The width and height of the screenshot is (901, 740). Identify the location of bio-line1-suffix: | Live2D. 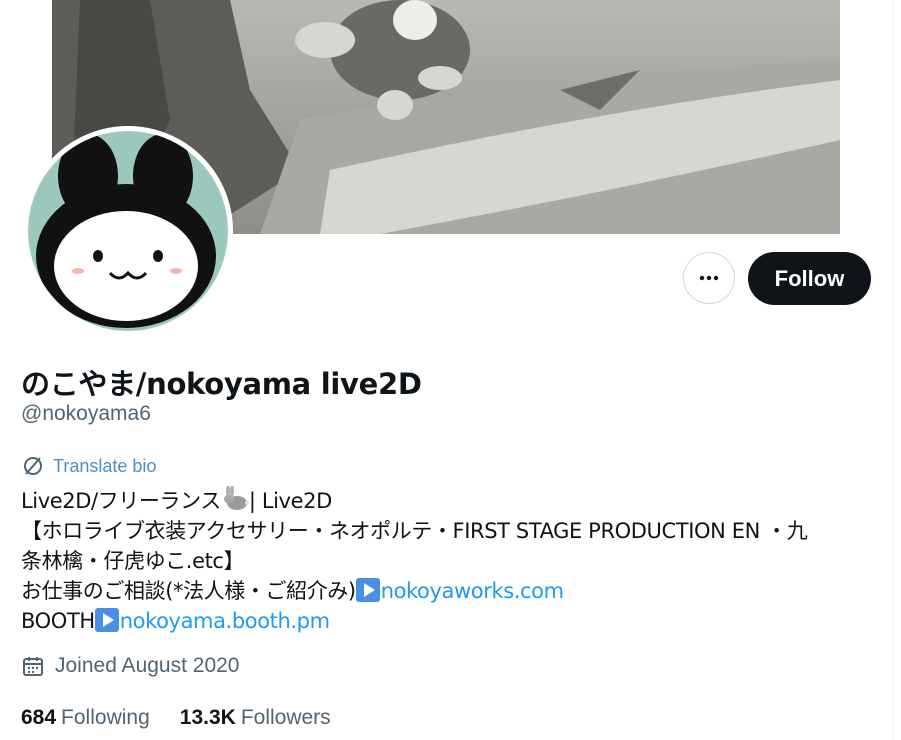
(290, 501).